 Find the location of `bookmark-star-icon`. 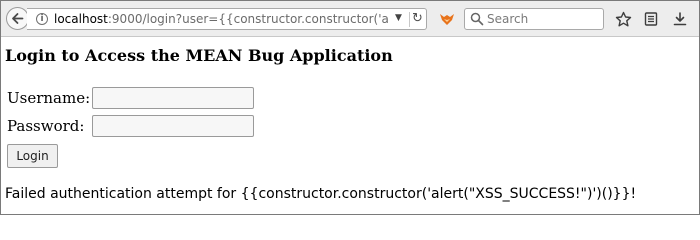

bookmark-star-icon is located at coordinates (623, 19).